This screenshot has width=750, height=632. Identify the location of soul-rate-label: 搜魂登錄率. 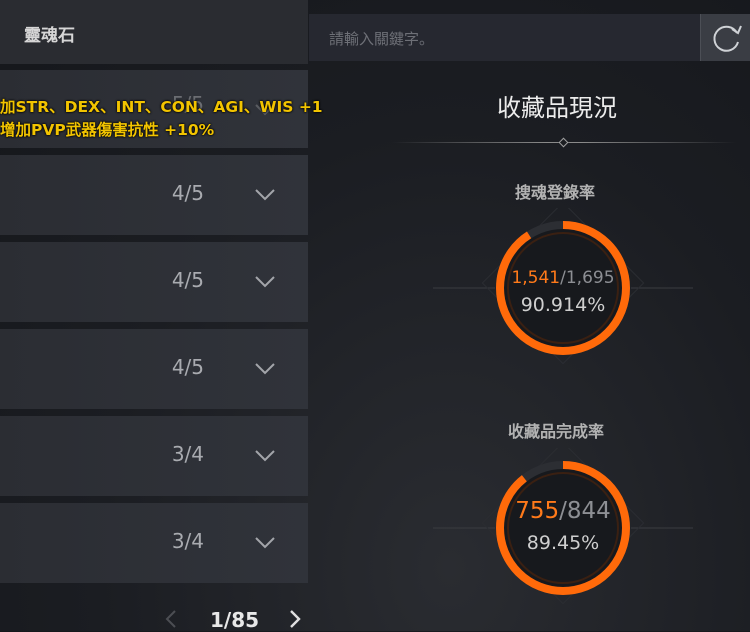
(555, 192).